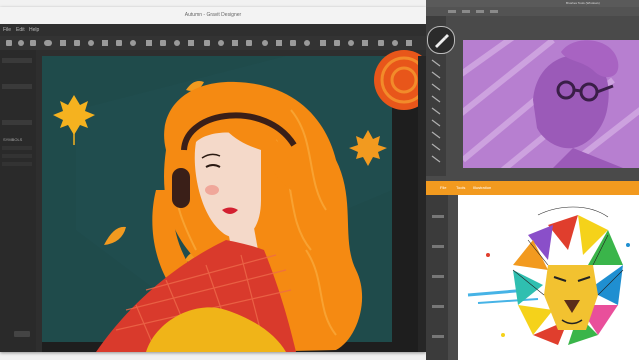 The image size is (639, 360). Describe the element at coordinates (453, 277) in the screenshot. I see `panel-divider` at that location.